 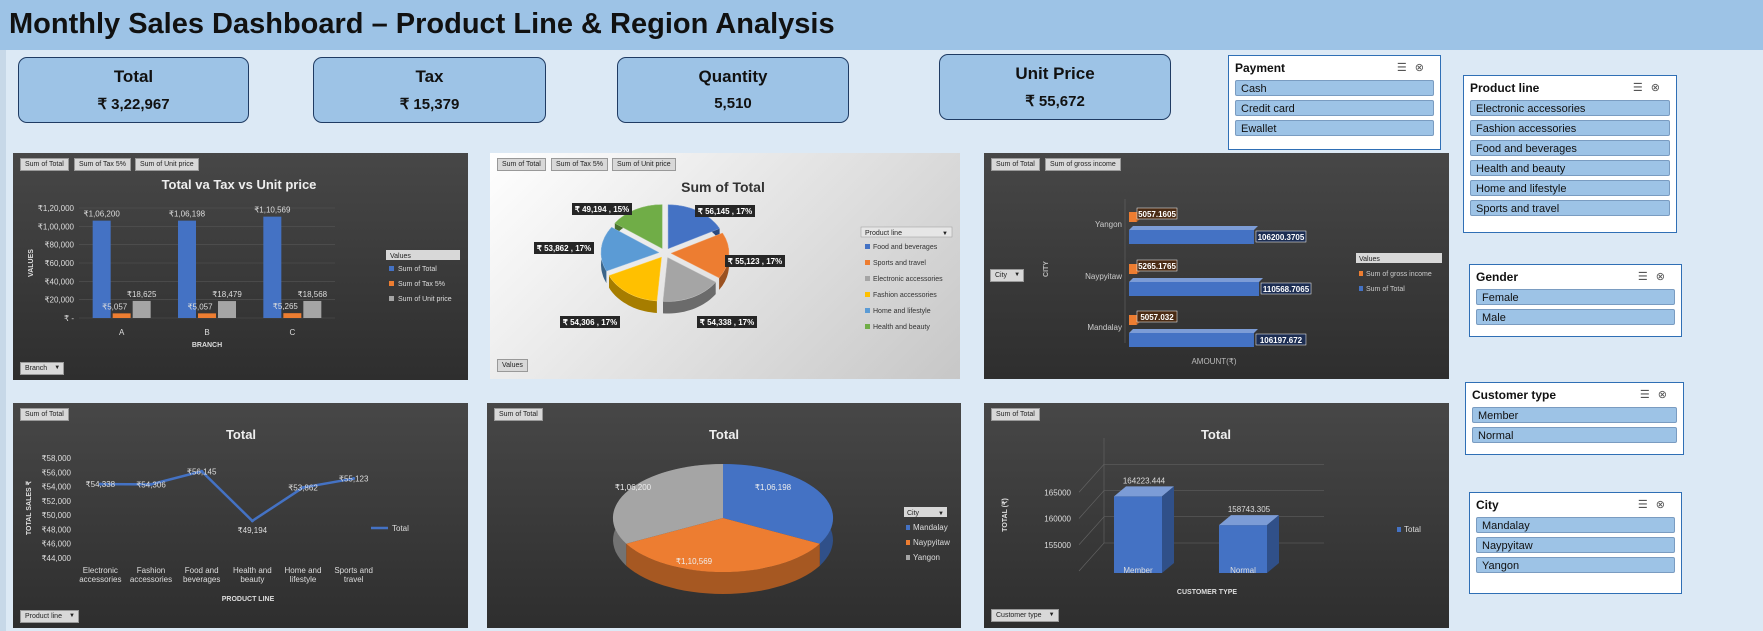 I want to click on slicer-item-naypyitaw: Naypyitaw, so click(x=1575, y=545).